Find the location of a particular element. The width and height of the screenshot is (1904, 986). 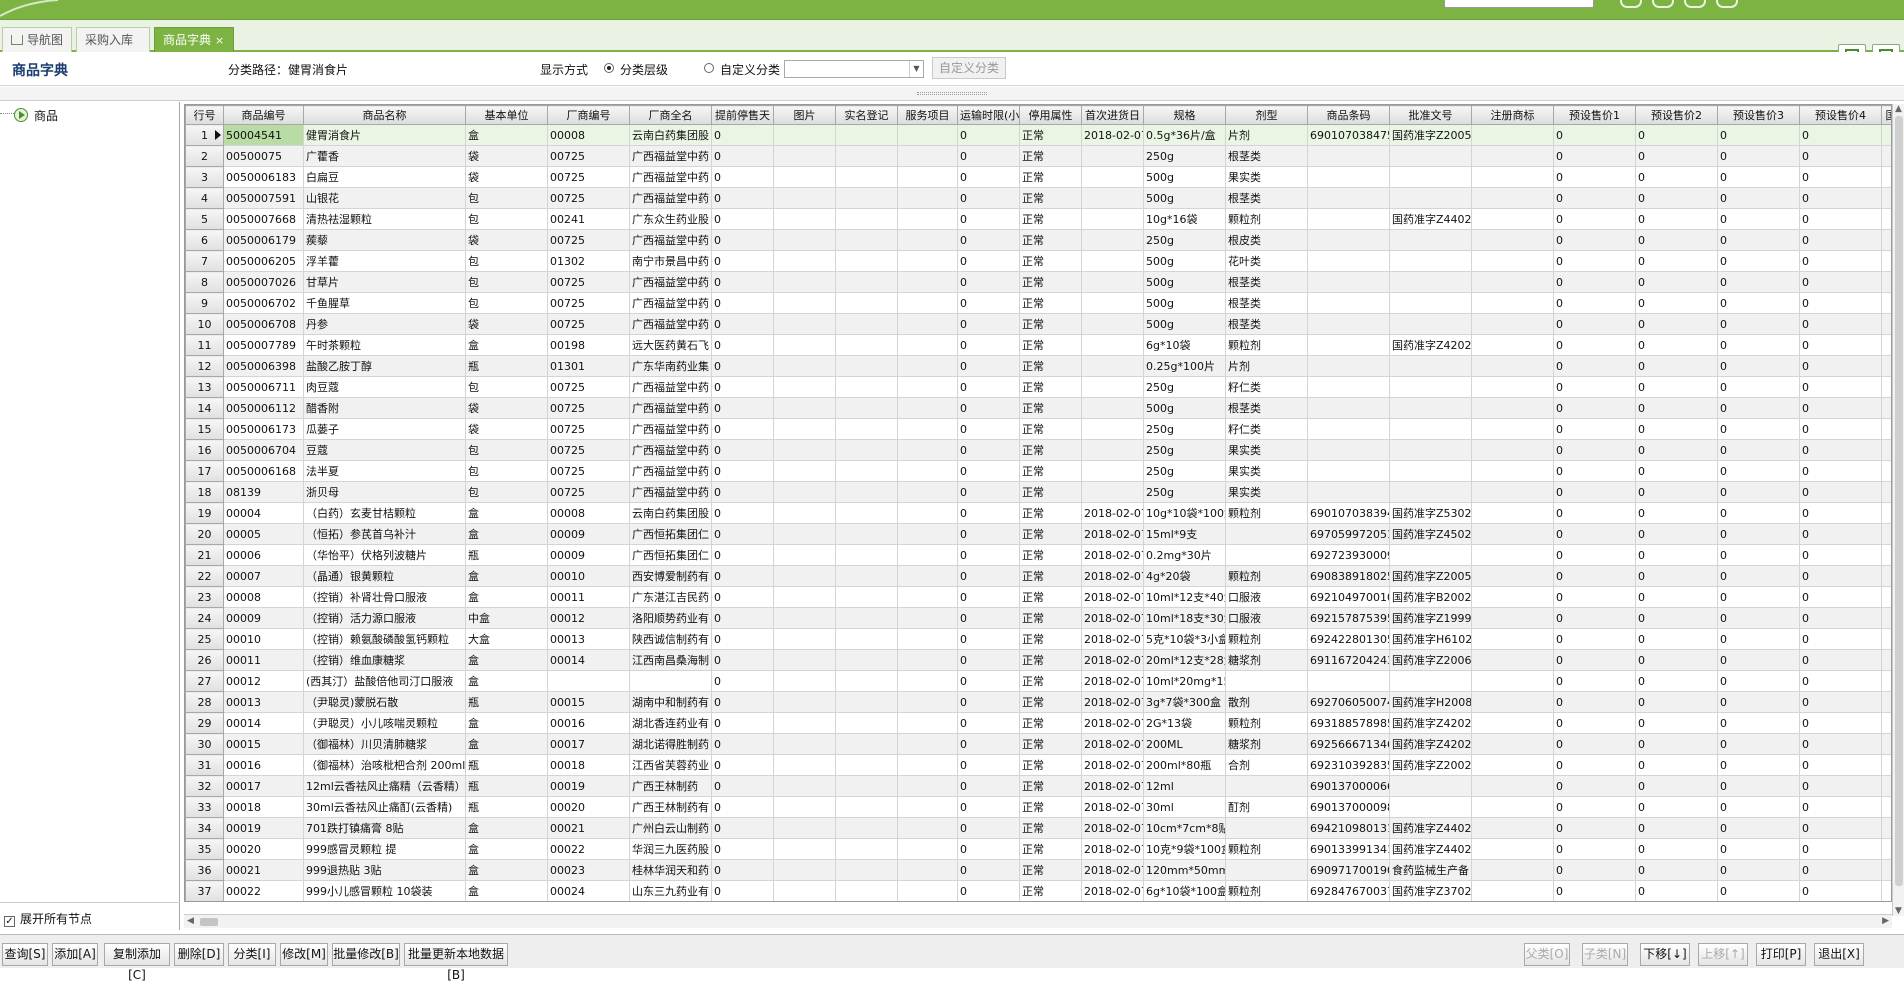

table-cell: 广西福益堂中药 is located at coordinates (670, 177).